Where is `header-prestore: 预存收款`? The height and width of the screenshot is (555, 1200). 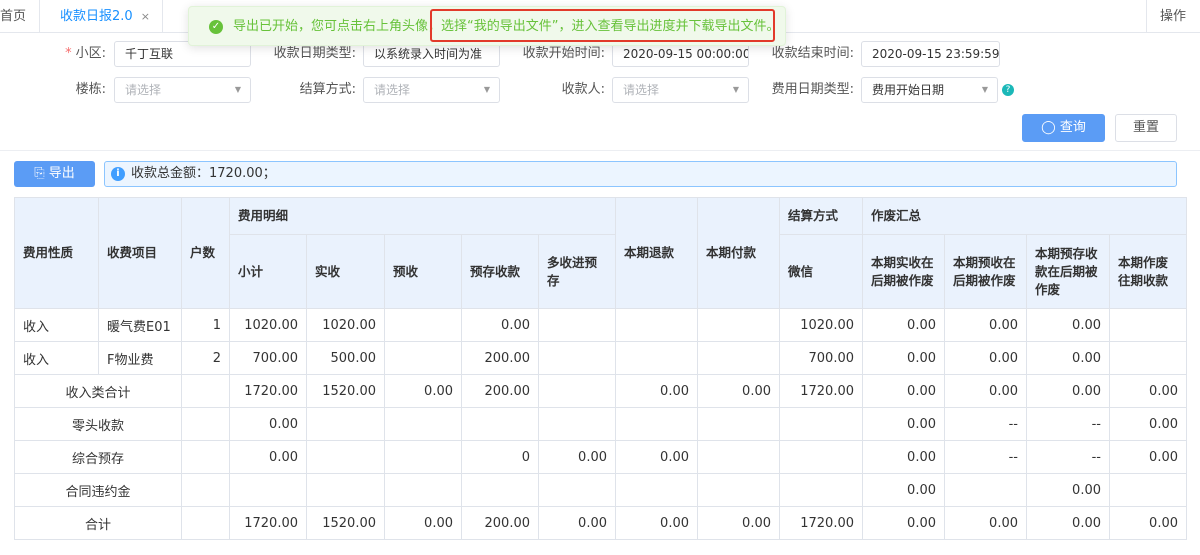
header-prestore: 预存收款 is located at coordinates (500, 271).